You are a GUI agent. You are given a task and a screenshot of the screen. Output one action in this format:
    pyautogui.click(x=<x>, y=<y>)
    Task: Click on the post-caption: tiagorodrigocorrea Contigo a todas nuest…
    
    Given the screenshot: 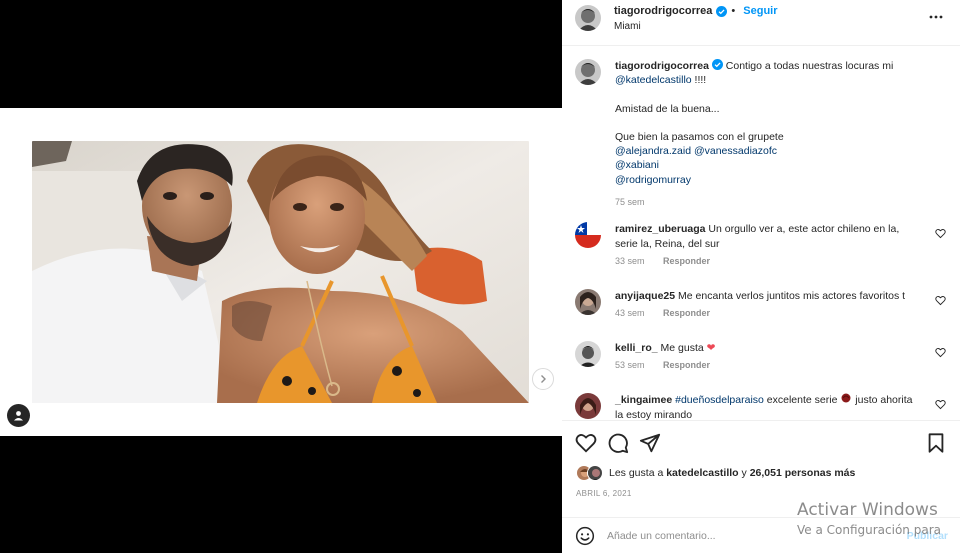 What is the action you would take?
    pyautogui.click(x=760, y=134)
    